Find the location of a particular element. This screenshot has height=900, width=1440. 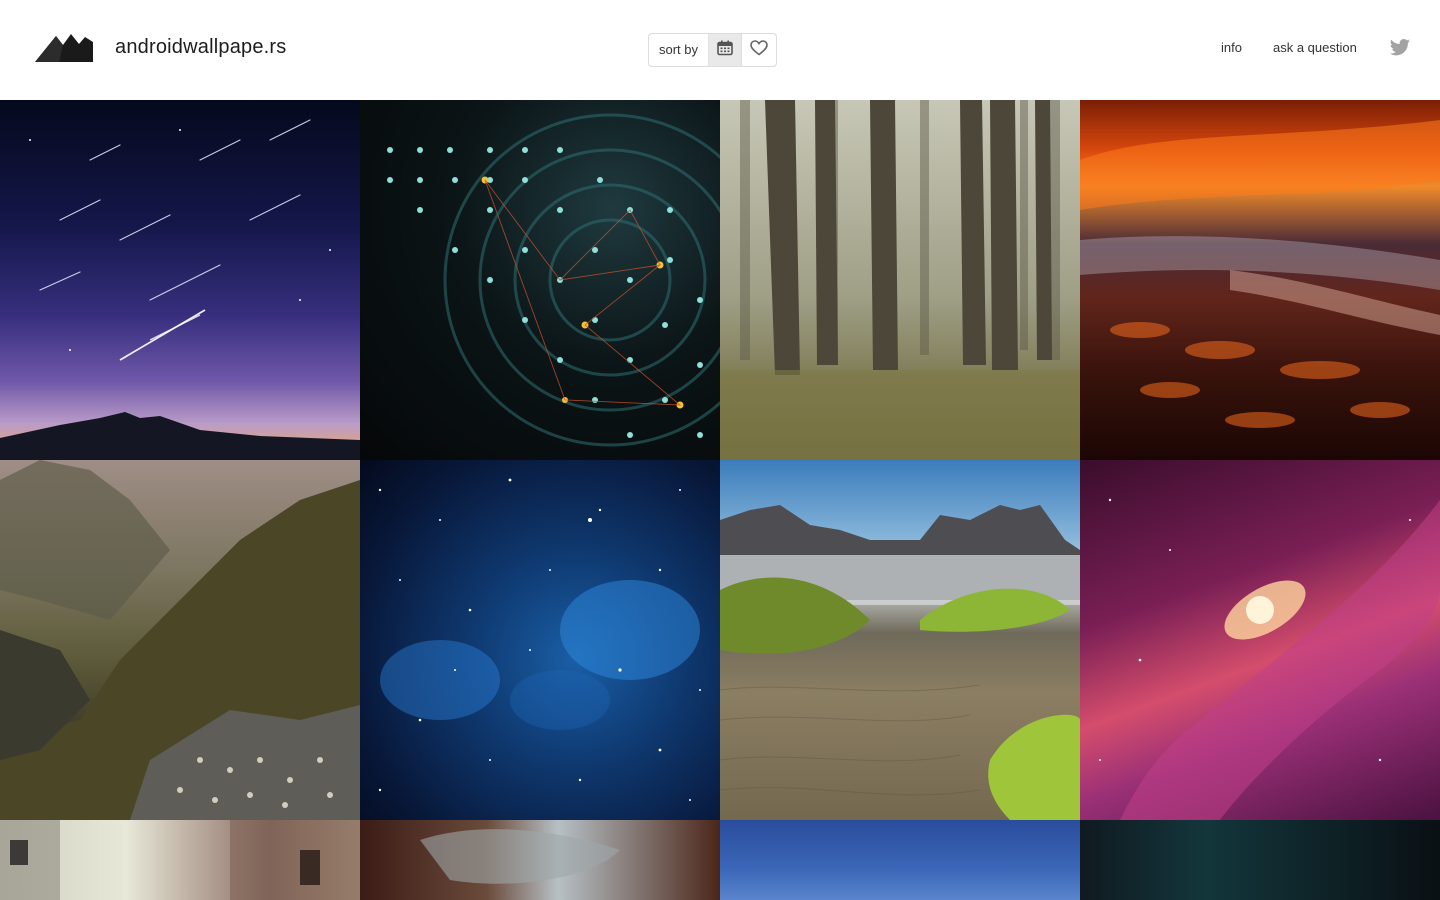

calendar-icon is located at coordinates (725, 50).